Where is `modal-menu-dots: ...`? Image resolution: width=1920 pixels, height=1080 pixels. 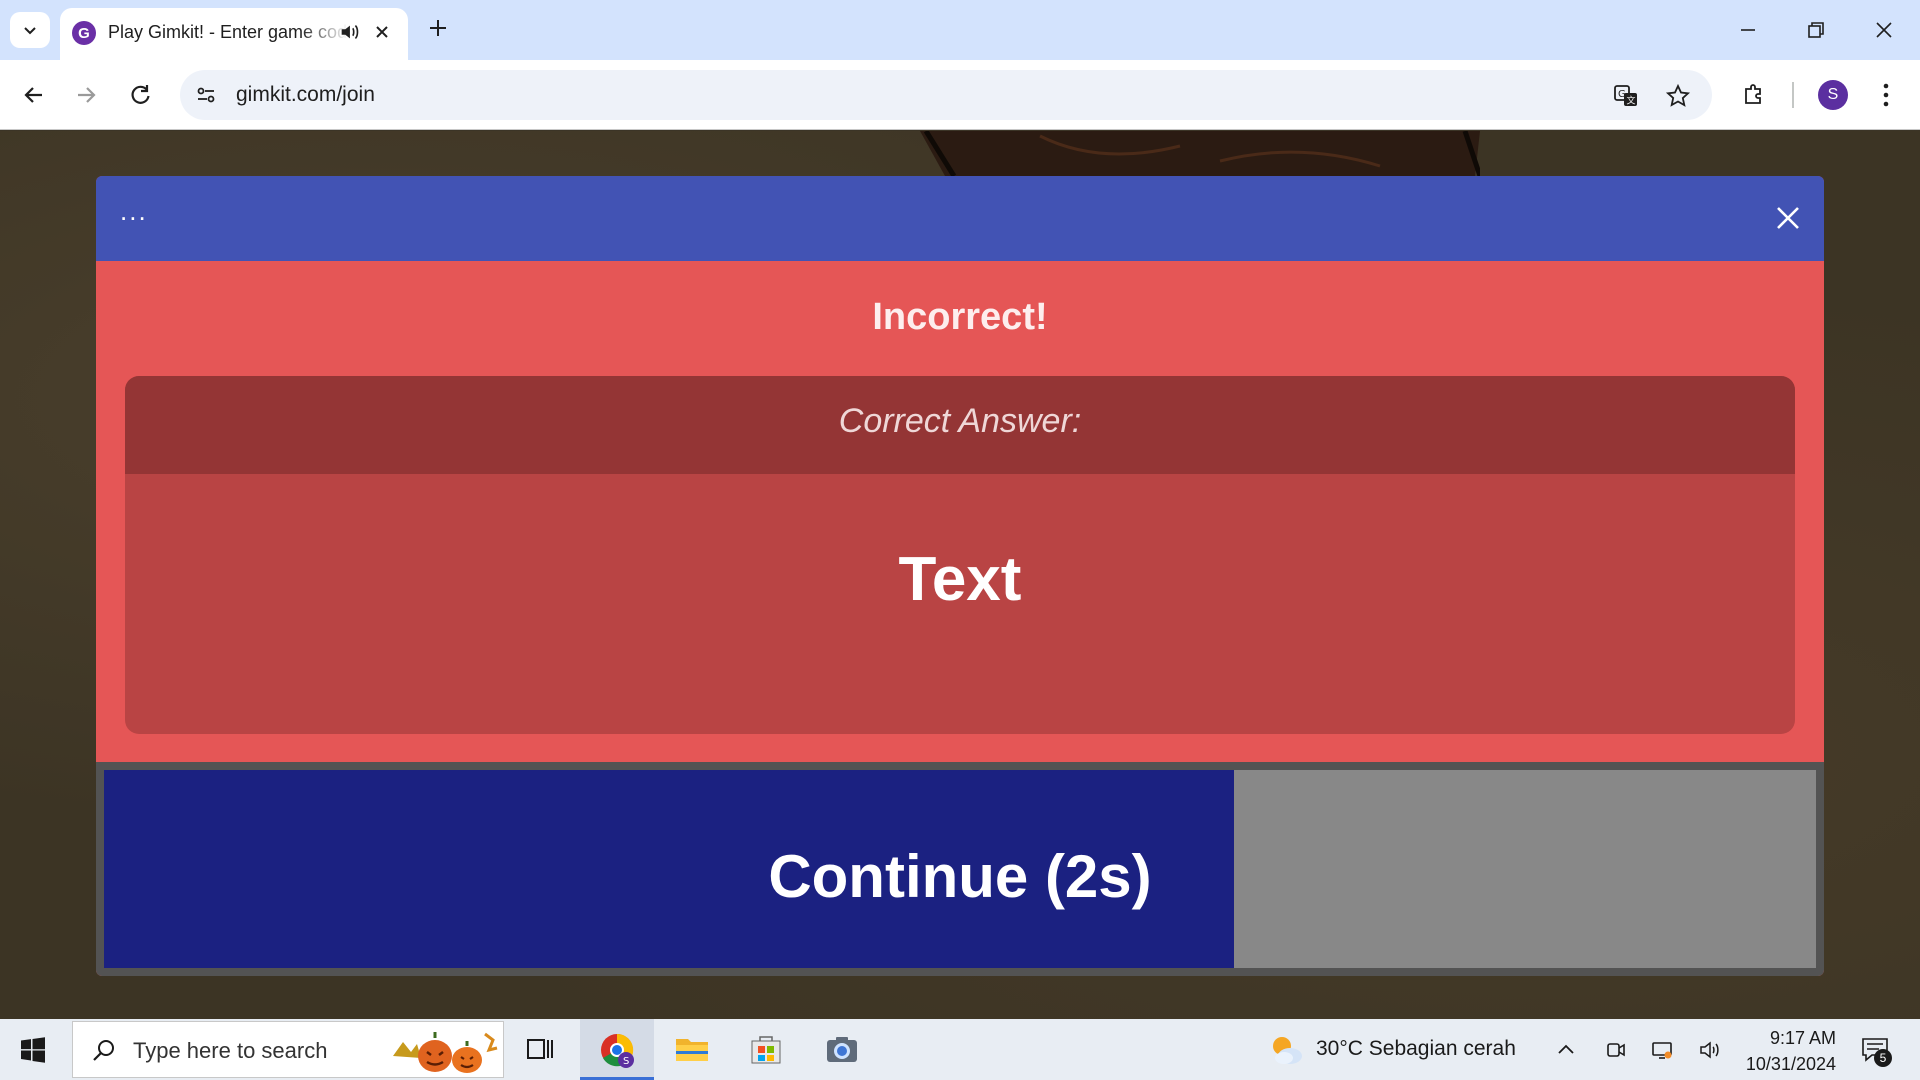 modal-menu-dots: ... is located at coordinates (136, 213).